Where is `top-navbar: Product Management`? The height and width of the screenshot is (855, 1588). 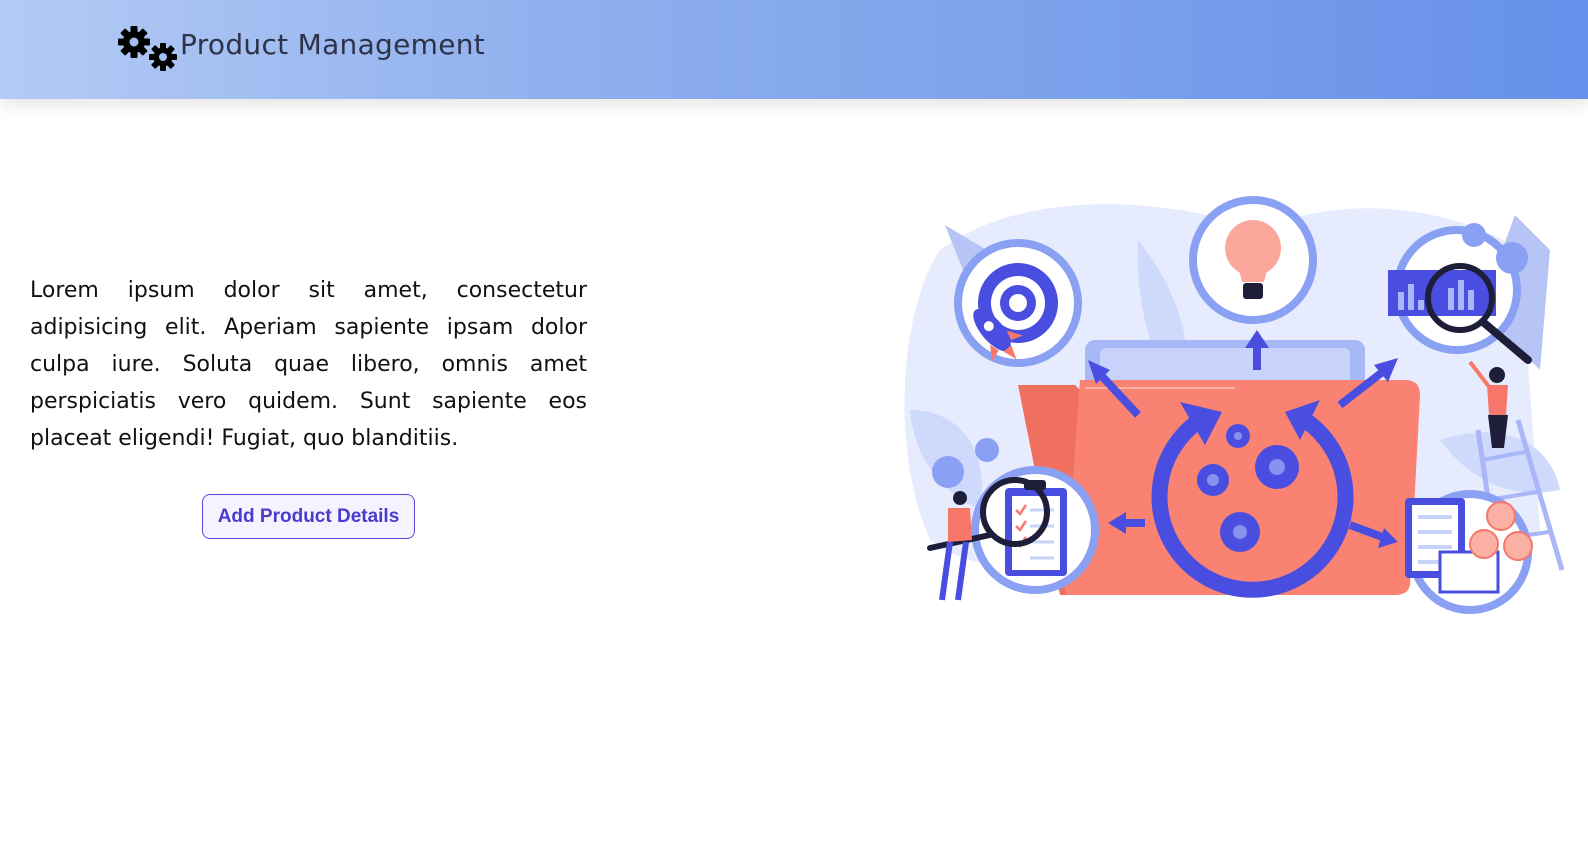 top-navbar: Product Management is located at coordinates (794, 49).